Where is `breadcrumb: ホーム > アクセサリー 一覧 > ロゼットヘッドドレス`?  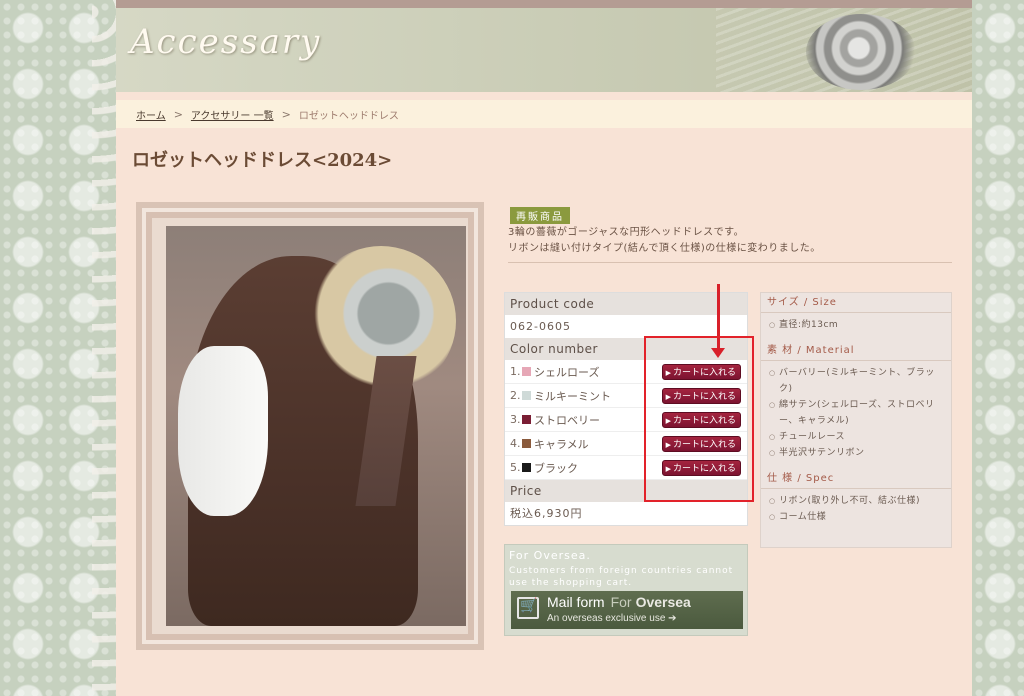
breadcrumb: ホーム > アクセサリー 一覧 > ロゼットヘッドドレス is located at coordinates (544, 114).